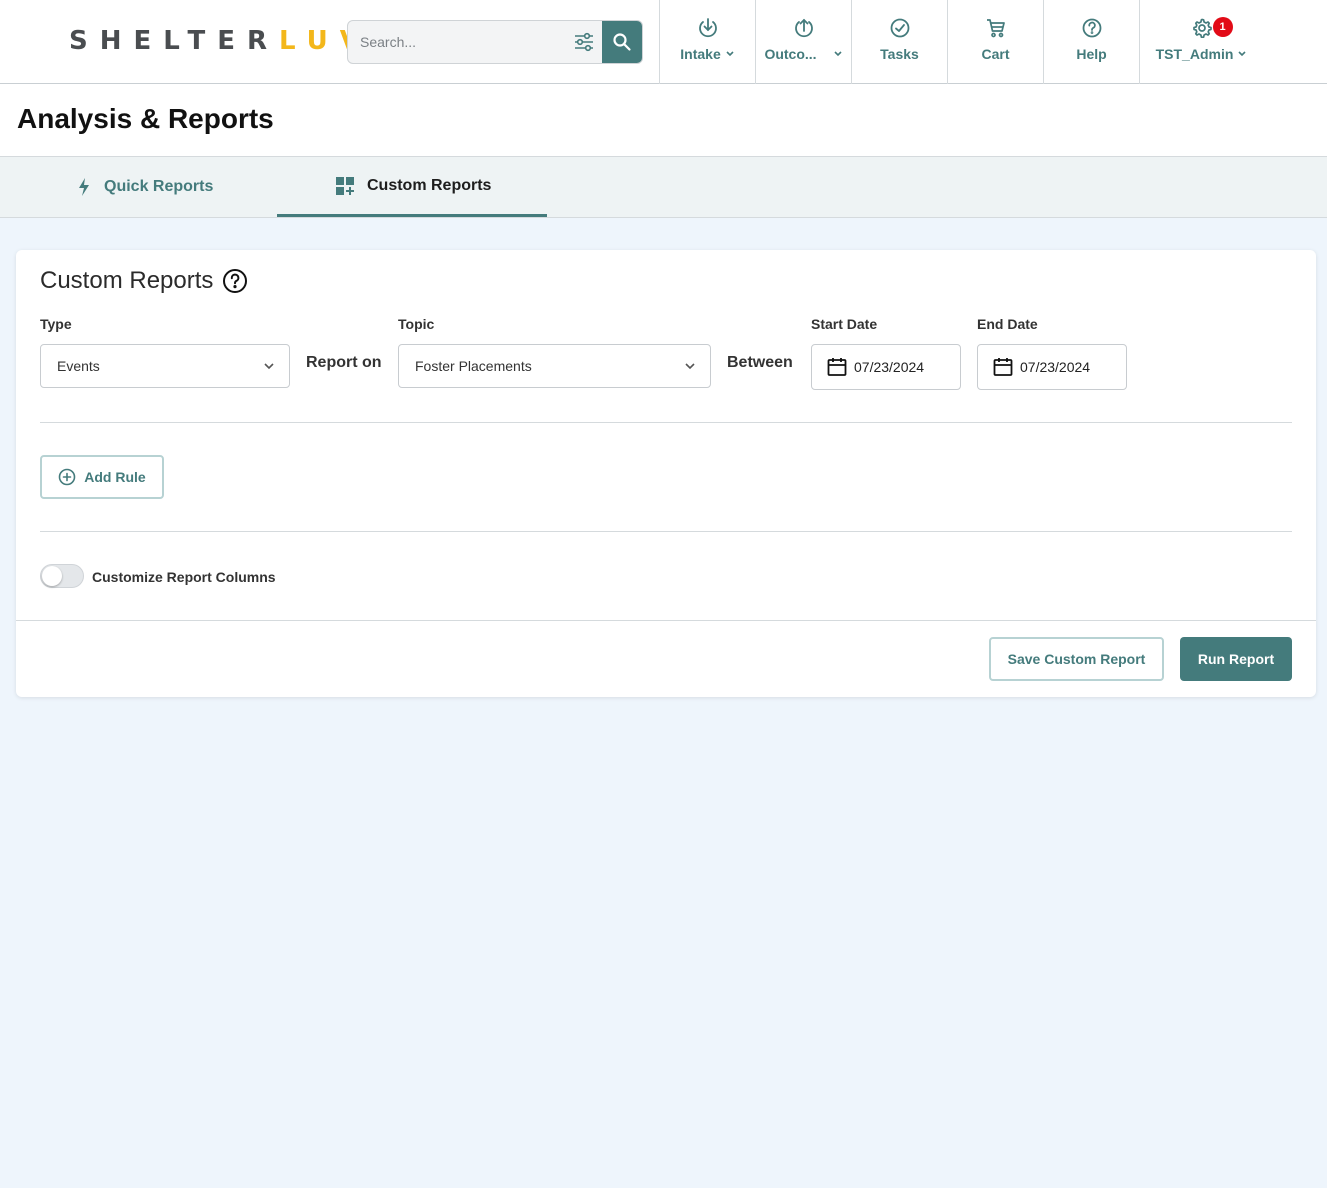 This screenshot has width=1327, height=1188. Describe the element at coordinates (844, 324) in the screenshot. I see `start-date-label: Start Date` at that location.